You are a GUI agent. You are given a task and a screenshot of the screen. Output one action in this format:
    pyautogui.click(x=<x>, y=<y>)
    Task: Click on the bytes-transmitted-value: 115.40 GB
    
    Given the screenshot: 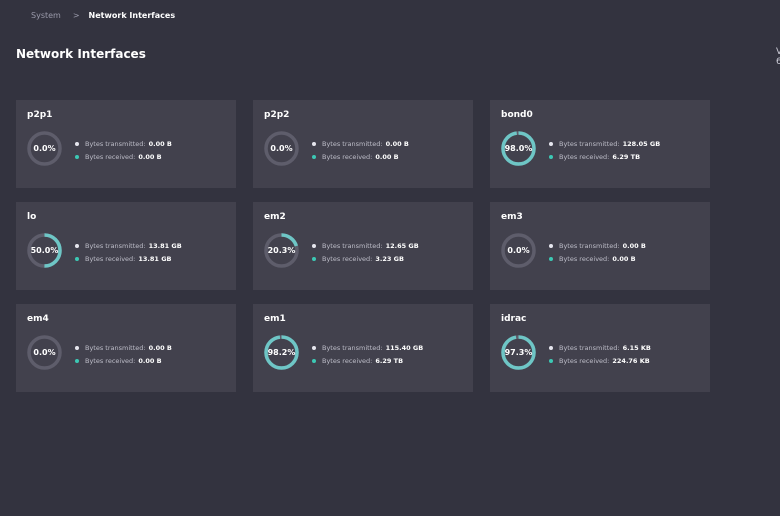 What is the action you would take?
    pyautogui.click(x=404, y=347)
    